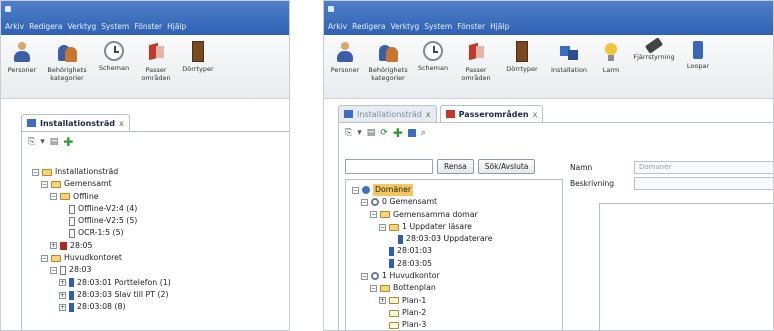 Image resolution: width=774 pixels, height=331 pixels. I want to click on tree-node: +28:03:08 (8), so click(101, 307).